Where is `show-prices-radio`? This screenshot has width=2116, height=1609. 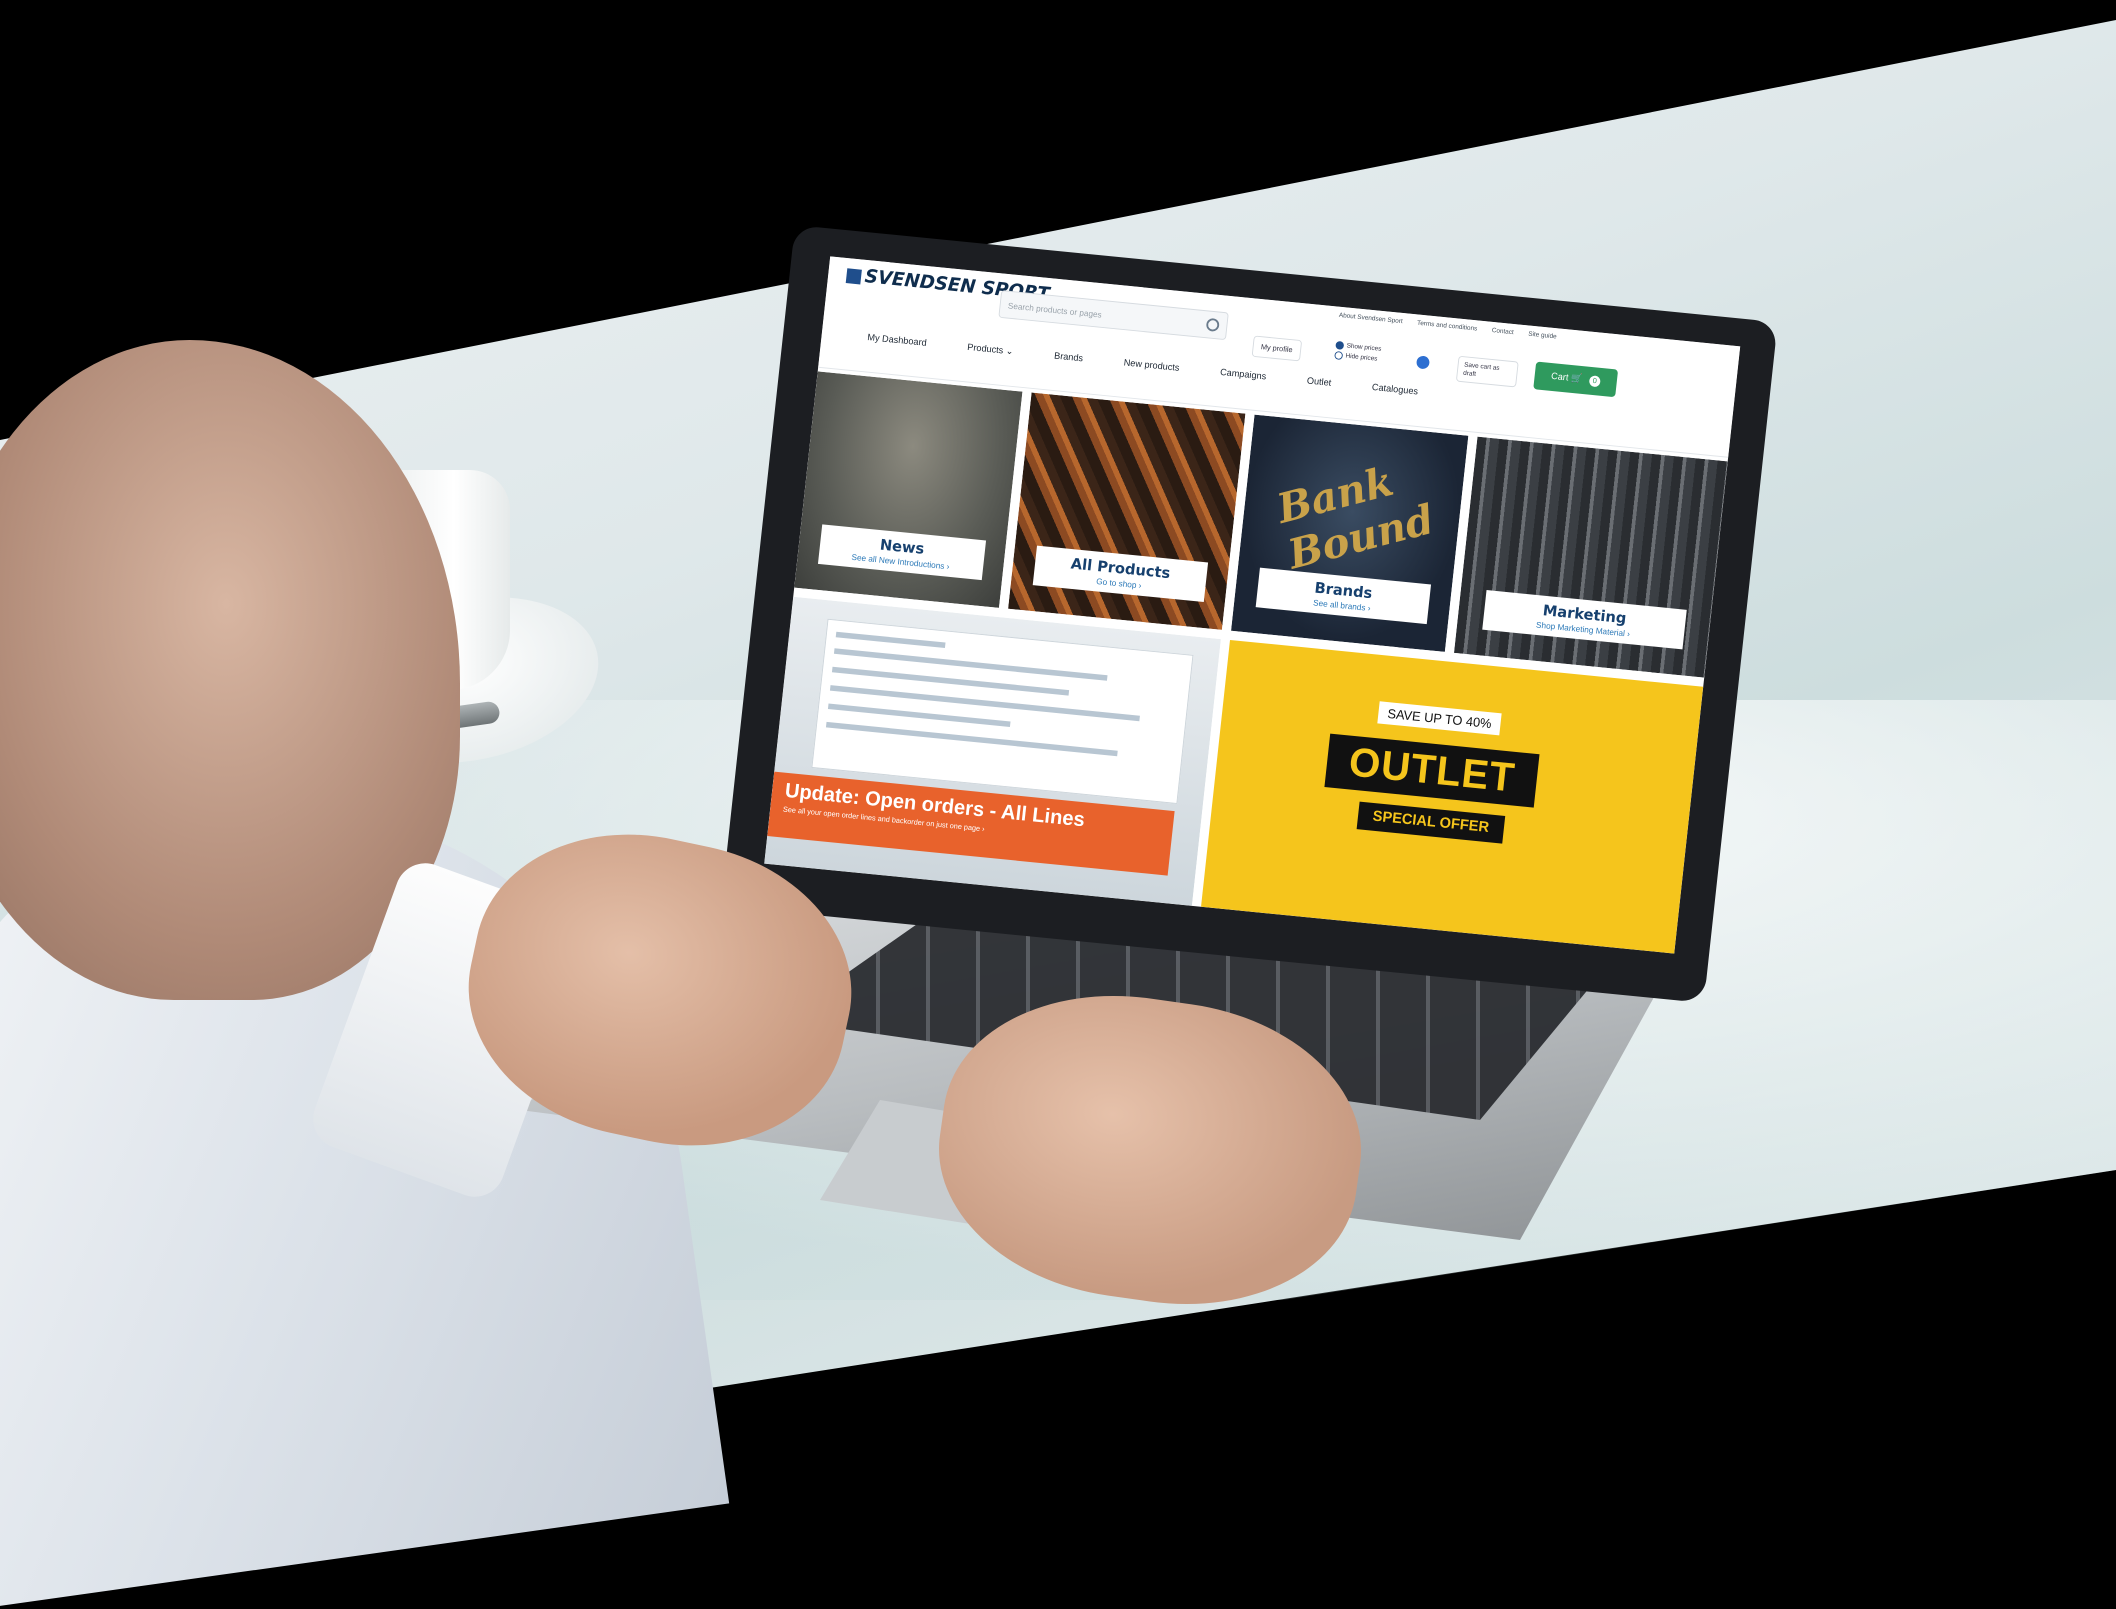
show-prices-radio is located at coordinates (1340, 345).